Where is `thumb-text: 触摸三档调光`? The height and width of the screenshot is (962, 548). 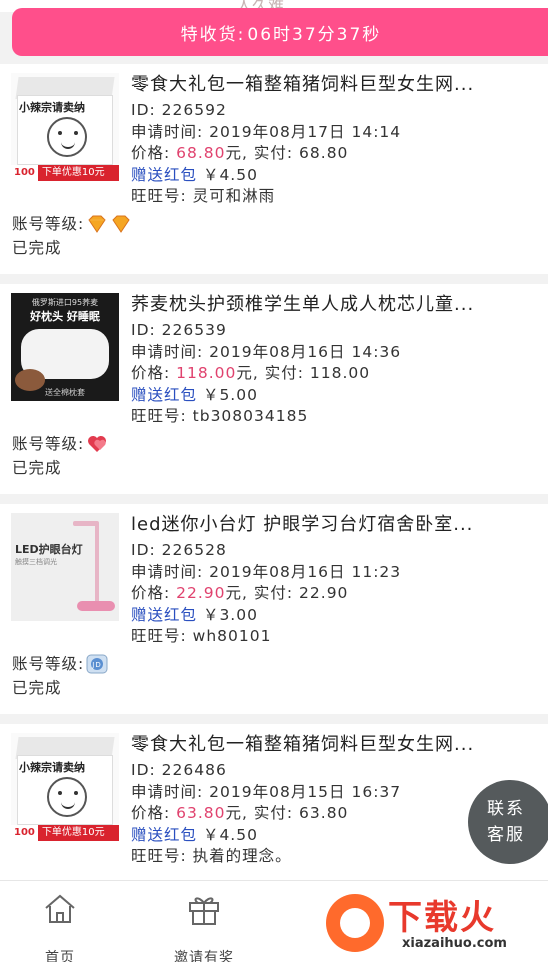 thumb-text: 触摸三档调光 is located at coordinates (36, 562).